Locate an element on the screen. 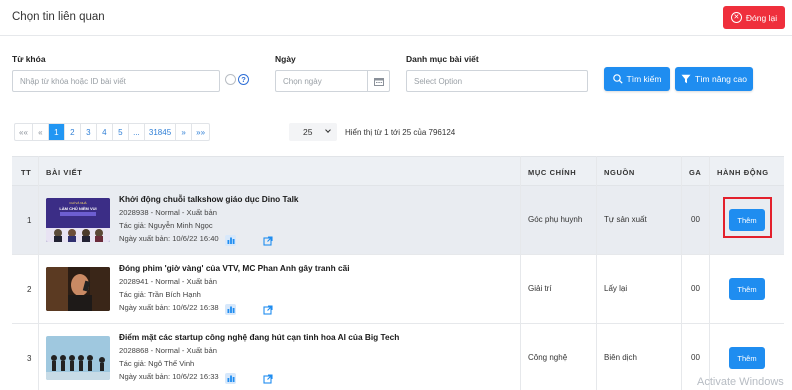 The height and width of the screenshot is (390, 792). article-source: Lấy lại is located at coordinates (616, 288).